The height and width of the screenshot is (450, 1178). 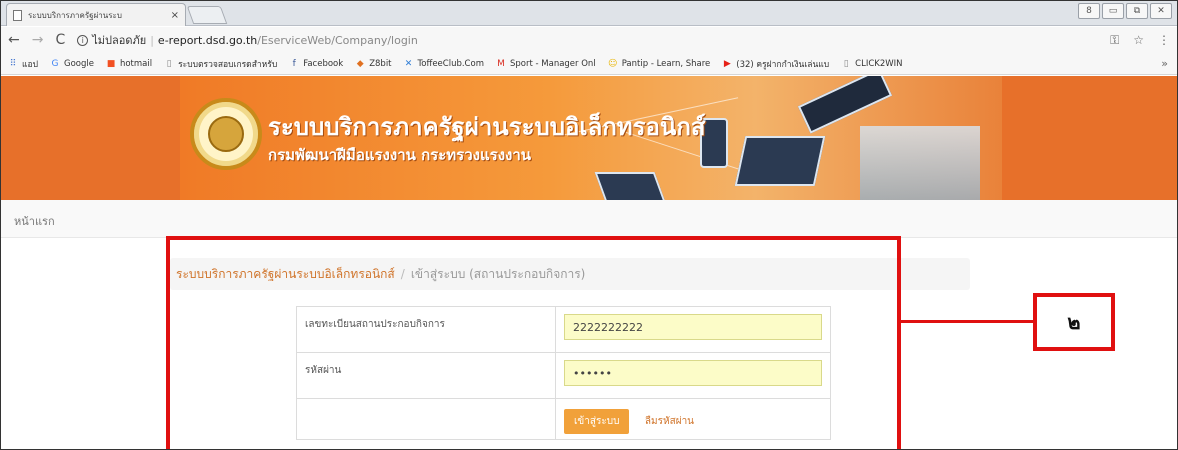 I want to click on bookmark-item: ◆ Z8bit, so click(x=373, y=63).